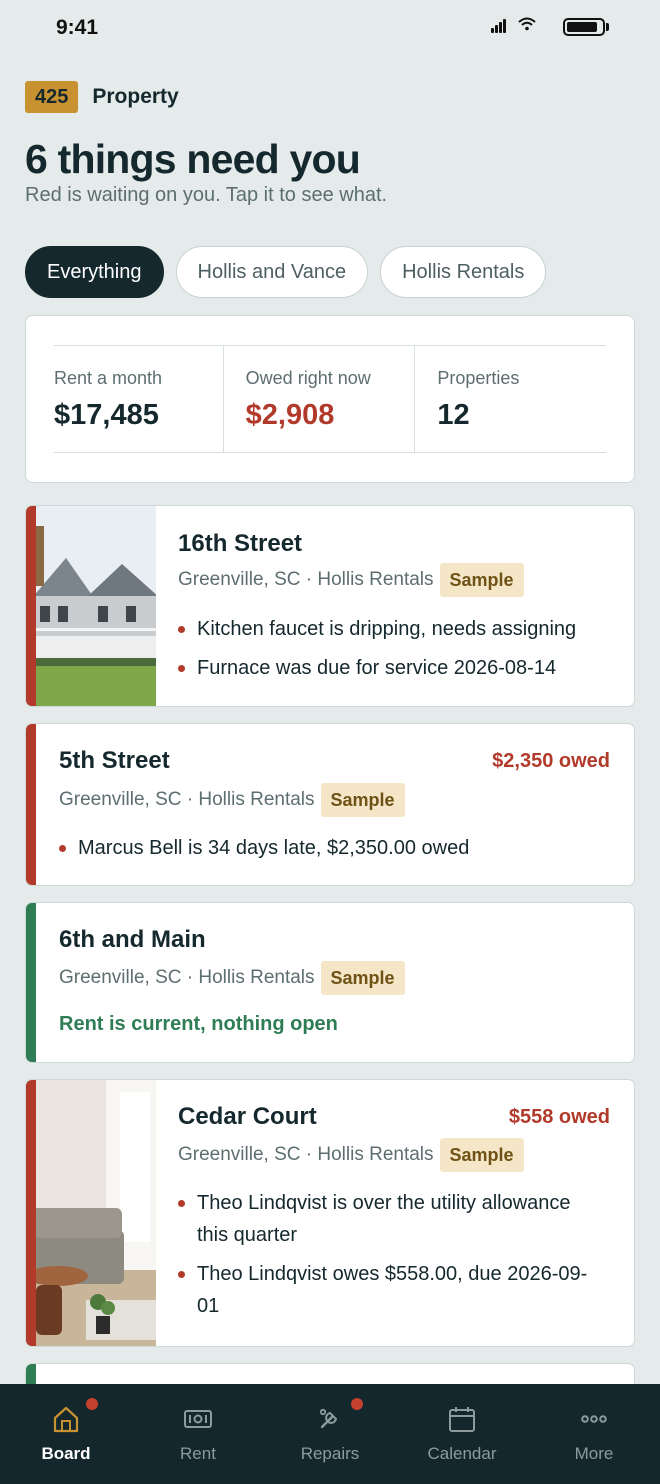 The width and height of the screenshot is (660, 1484). What do you see at coordinates (499, 26) in the screenshot?
I see `signal-icon` at bounding box center [499, 26].